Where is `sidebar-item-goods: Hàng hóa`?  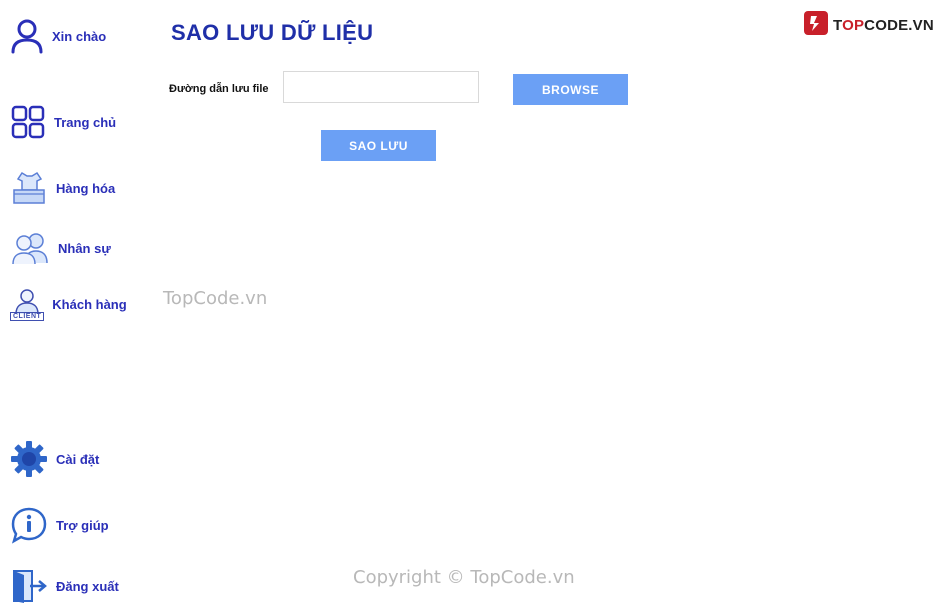 sidebar-item-goods: Hàng hóa is located at coordinates (62, 188).